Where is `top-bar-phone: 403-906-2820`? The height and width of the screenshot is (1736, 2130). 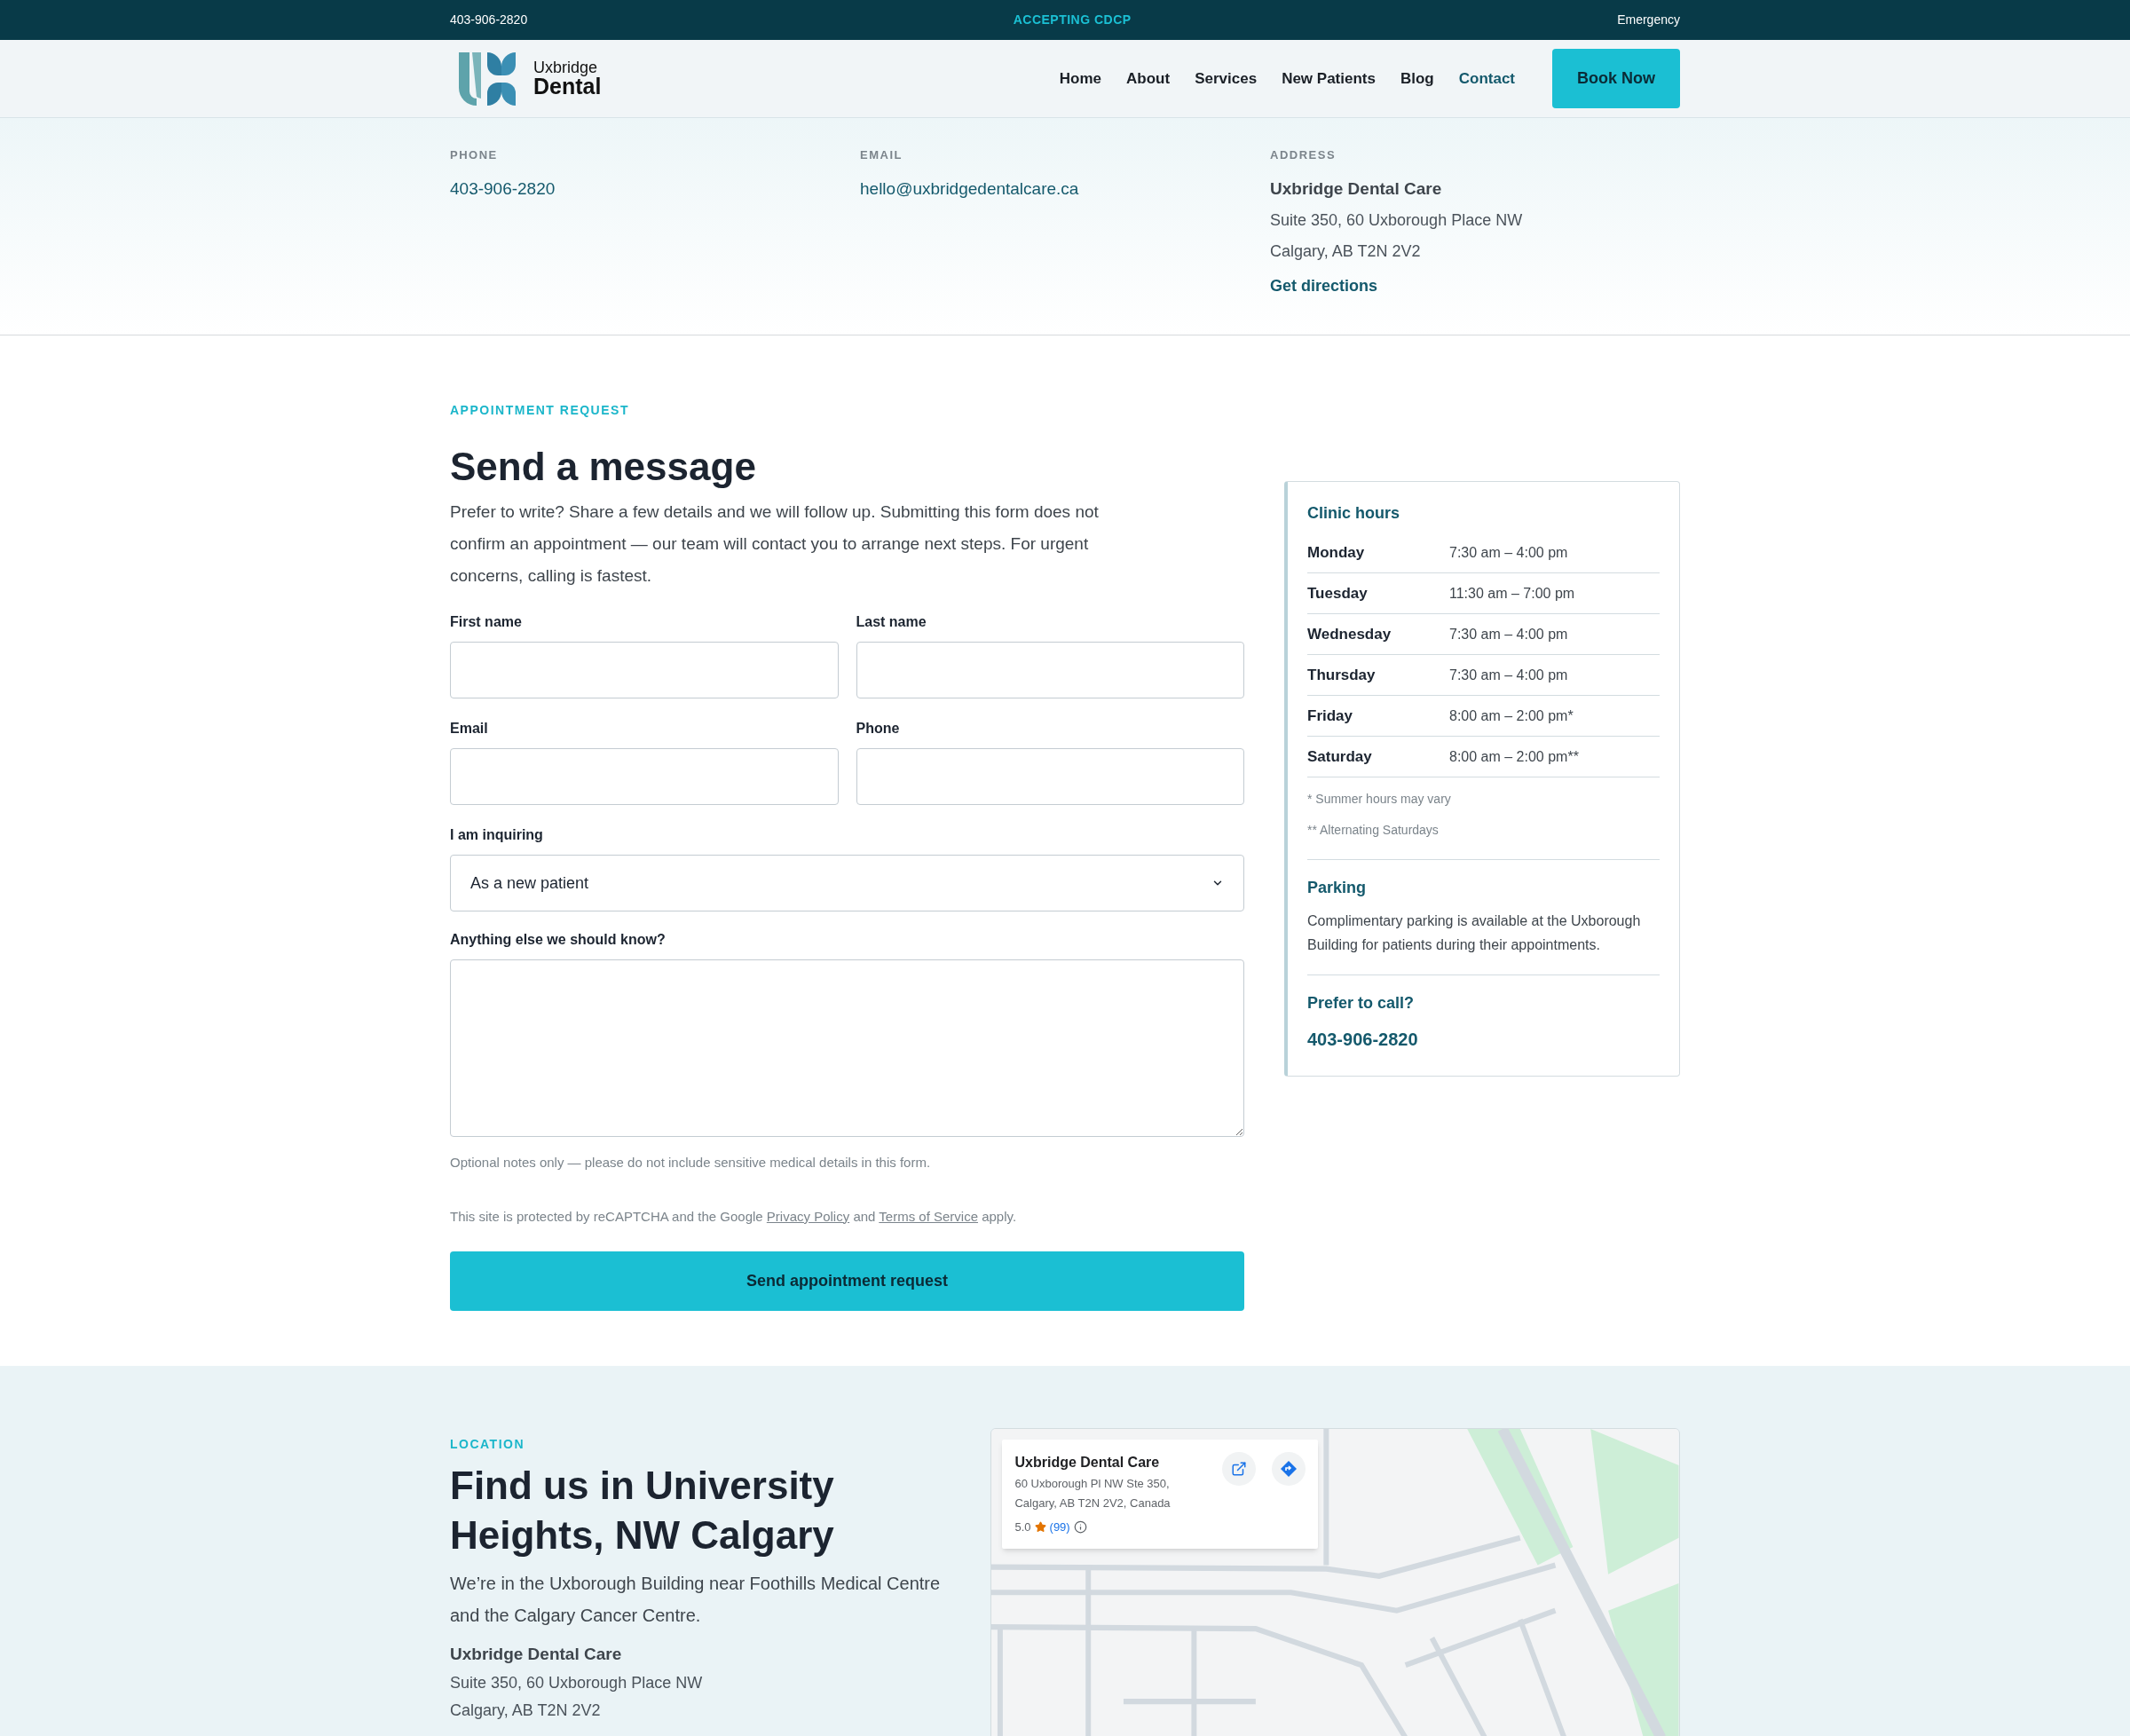 top-bar-phone: 403-906-2820 is located at coordinates (489, 20).